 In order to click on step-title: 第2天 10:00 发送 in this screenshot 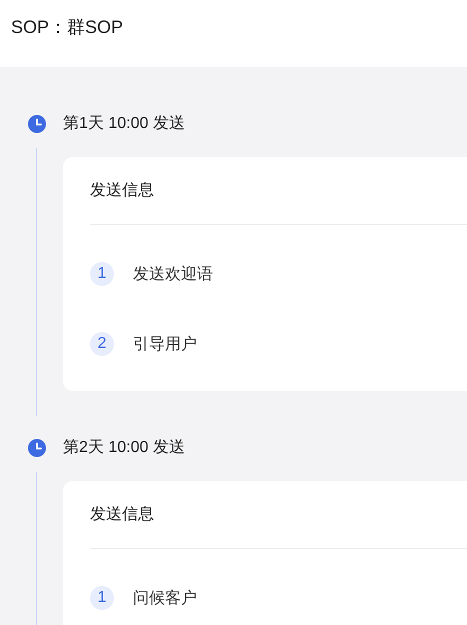, I will do `click(124, 448)`.